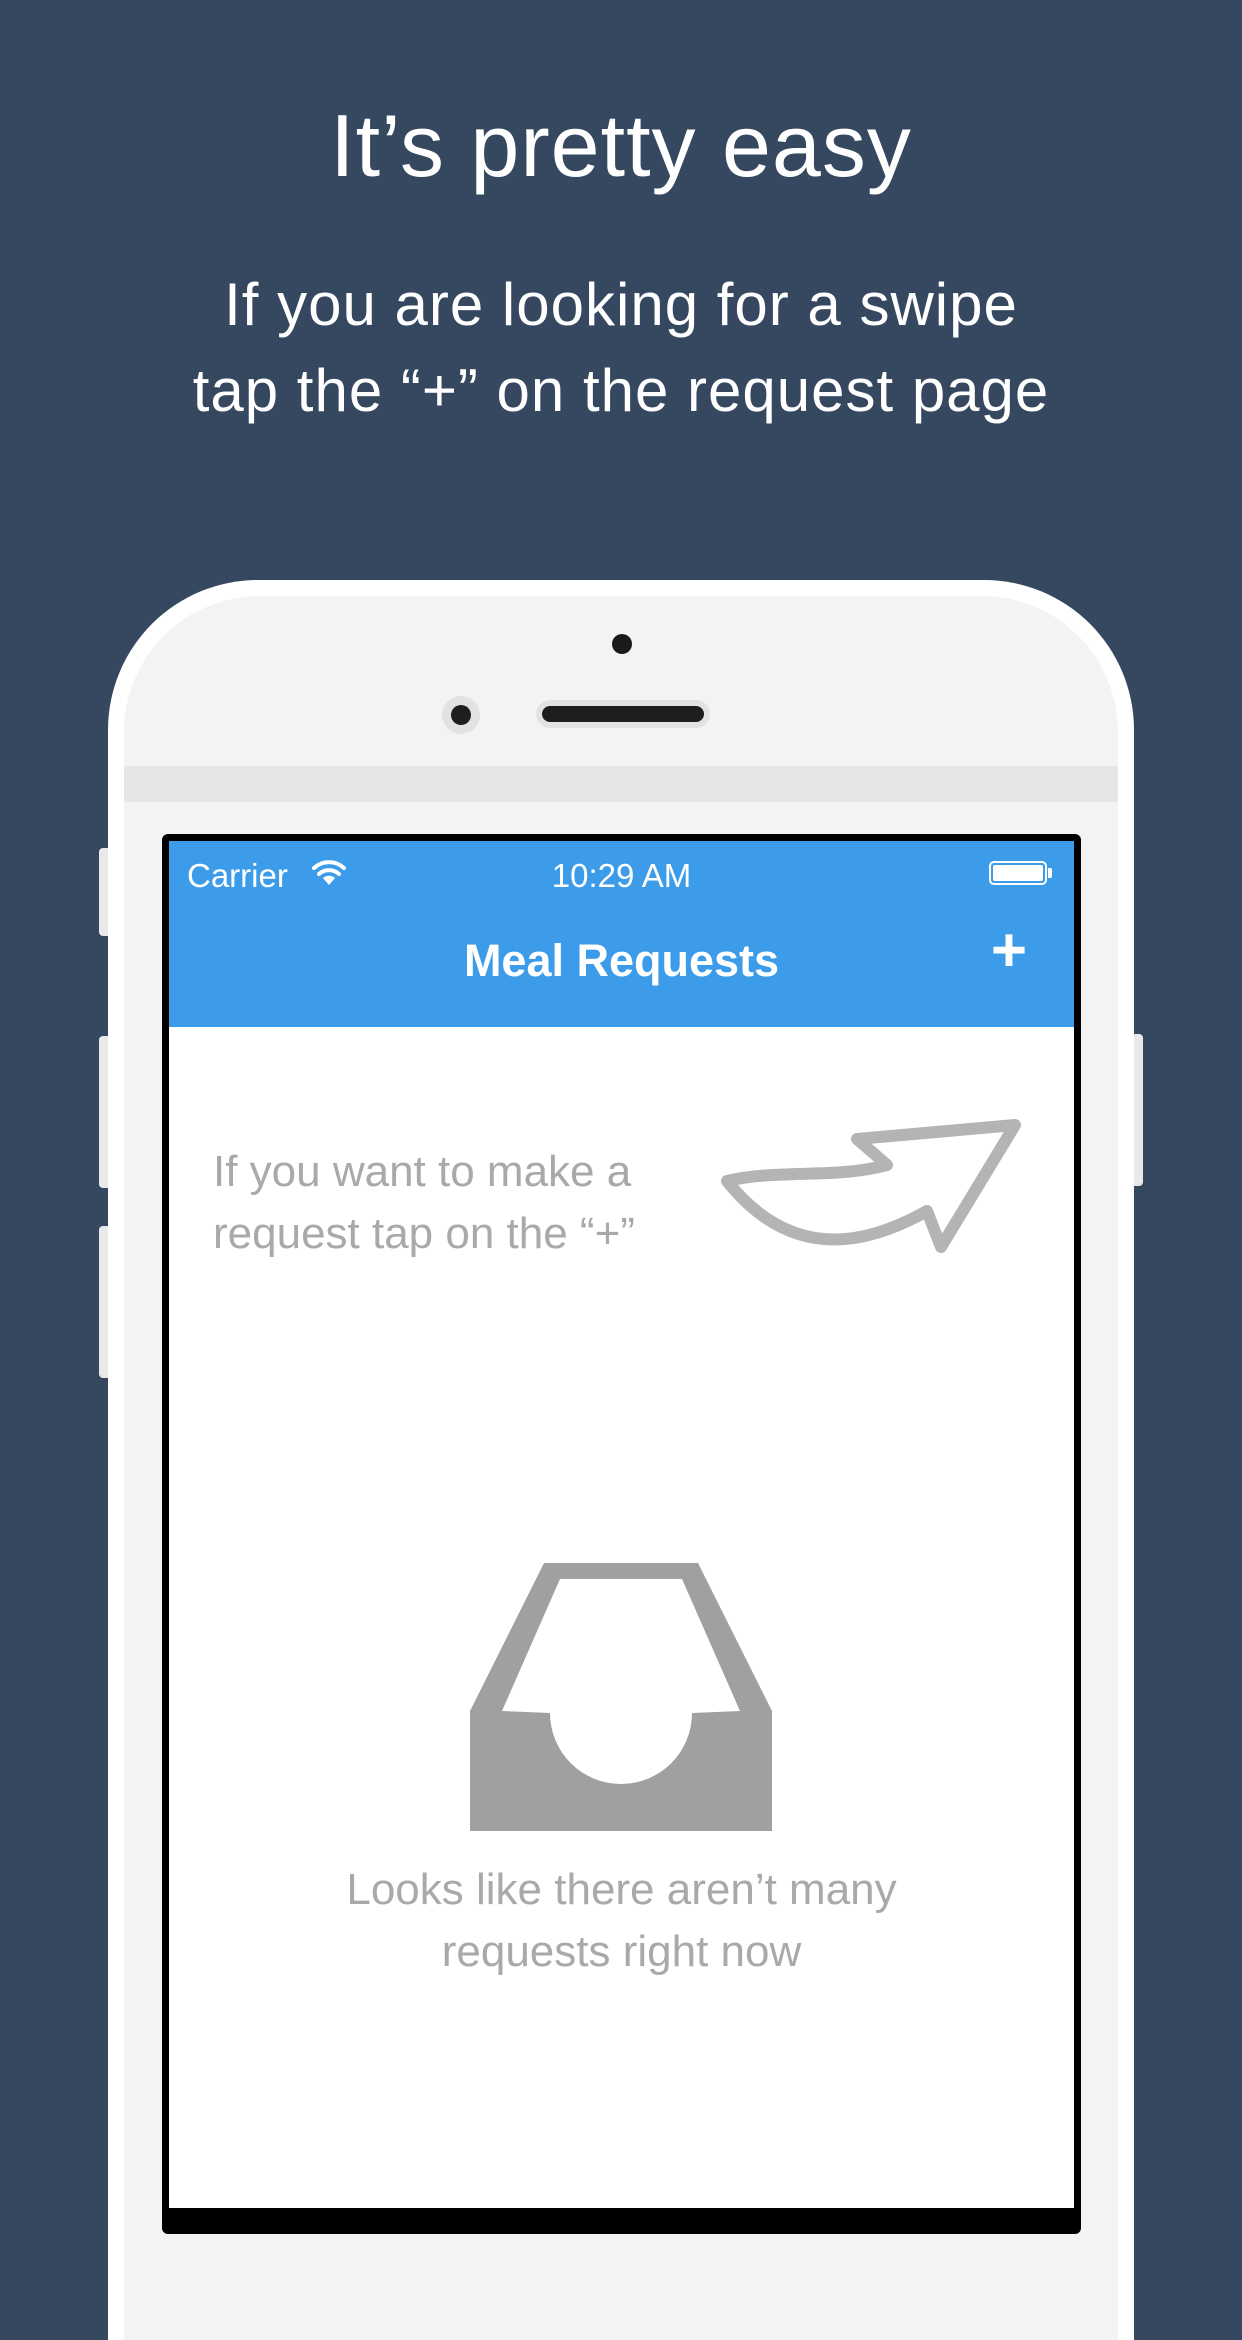  What do you see at coordinates (621, 304) in the screenshot?
I see `promo-subline-line1: If you are looking for a swipe` at bounding box center [621, 304].